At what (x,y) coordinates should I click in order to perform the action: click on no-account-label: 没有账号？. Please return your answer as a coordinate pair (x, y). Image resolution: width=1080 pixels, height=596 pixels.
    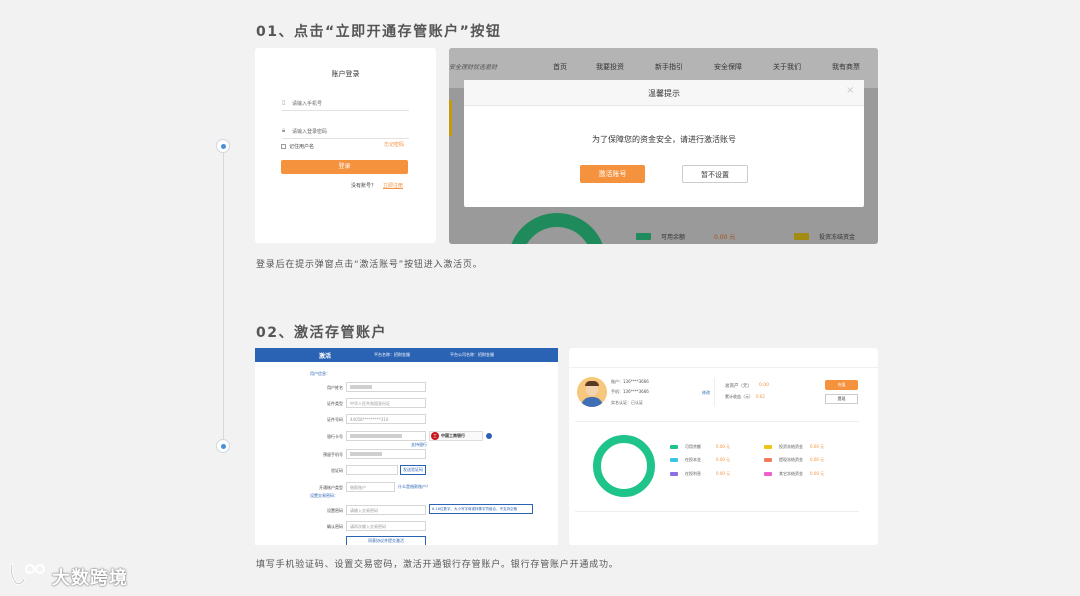
    Looking at the image, I should click on (364, 186).